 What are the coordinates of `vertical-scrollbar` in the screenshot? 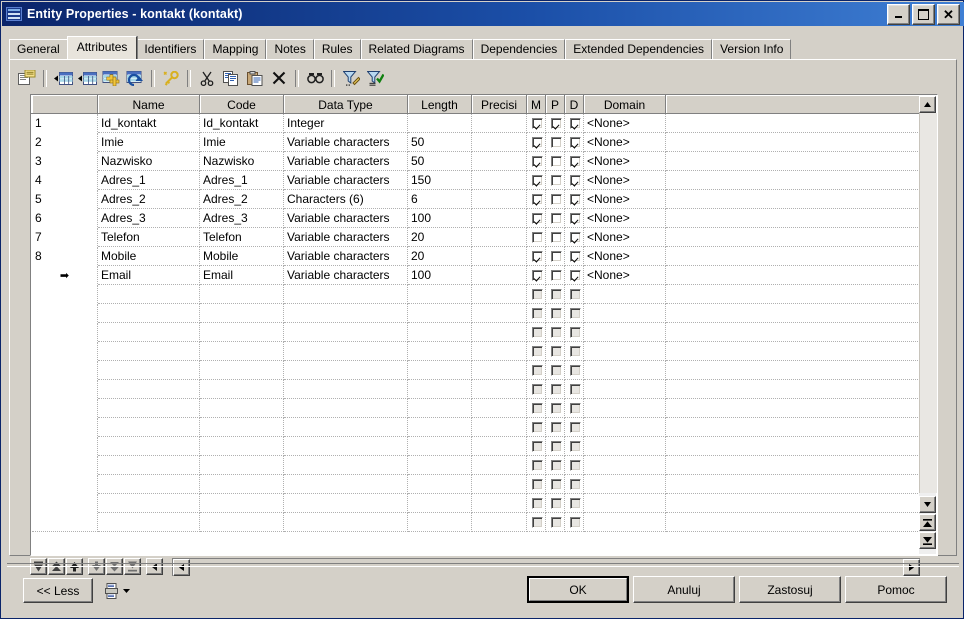 It's located at (928, 325).